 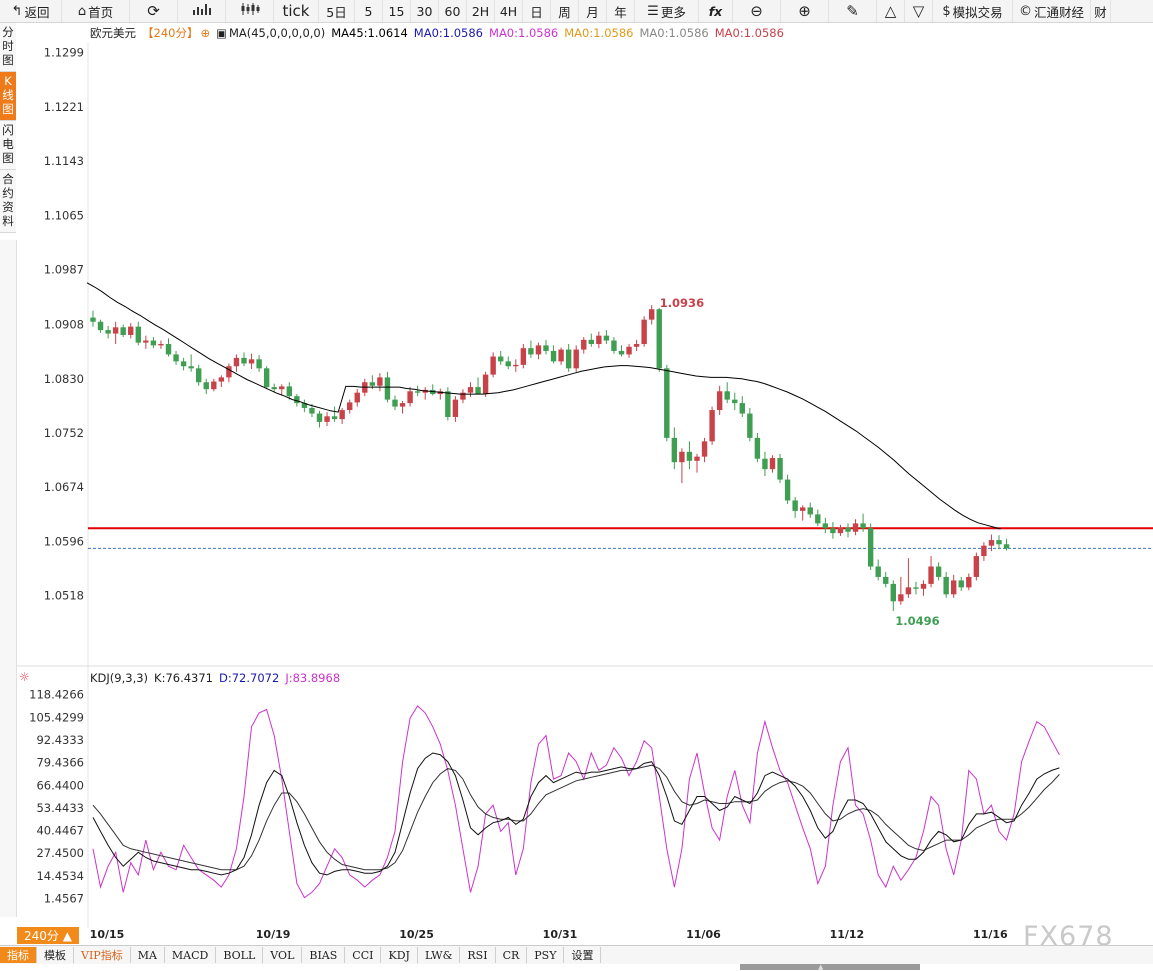 I want to click on refresh-icon: ⟳, so click(x=153, y=11).